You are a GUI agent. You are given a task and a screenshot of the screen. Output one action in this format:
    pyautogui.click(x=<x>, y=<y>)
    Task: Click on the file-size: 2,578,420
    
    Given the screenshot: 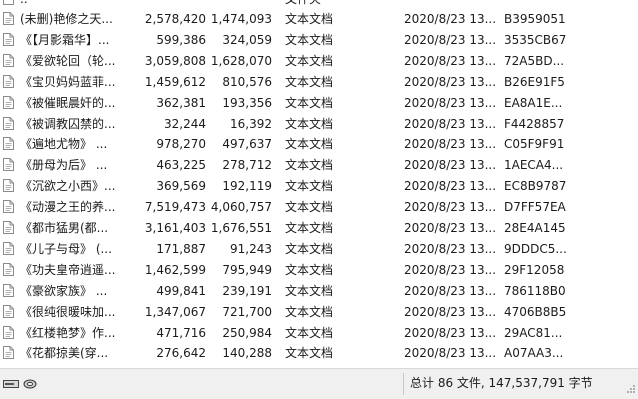 What is the action you would take?
    pyautogui.click(x=175, y=19)
    